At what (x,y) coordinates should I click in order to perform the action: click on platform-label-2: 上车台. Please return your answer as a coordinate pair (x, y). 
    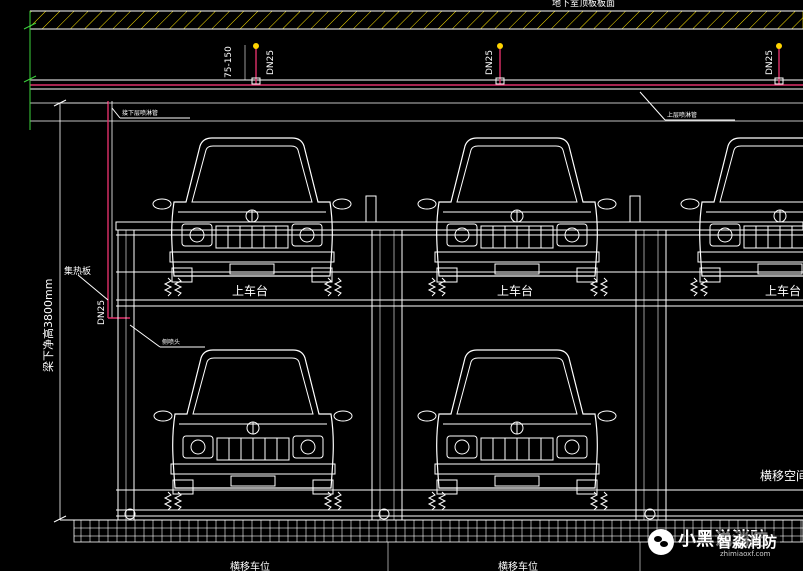
    Looking at the image, I should click on (515, 290).